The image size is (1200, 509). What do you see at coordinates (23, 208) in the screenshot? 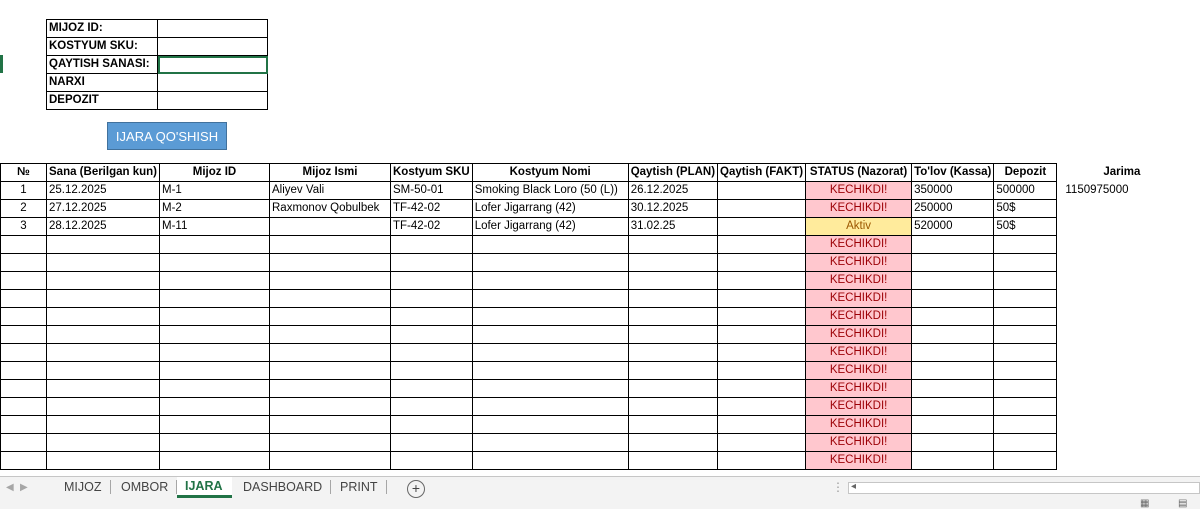
I see `cell-no: 2` at bounding box center [23, 208].